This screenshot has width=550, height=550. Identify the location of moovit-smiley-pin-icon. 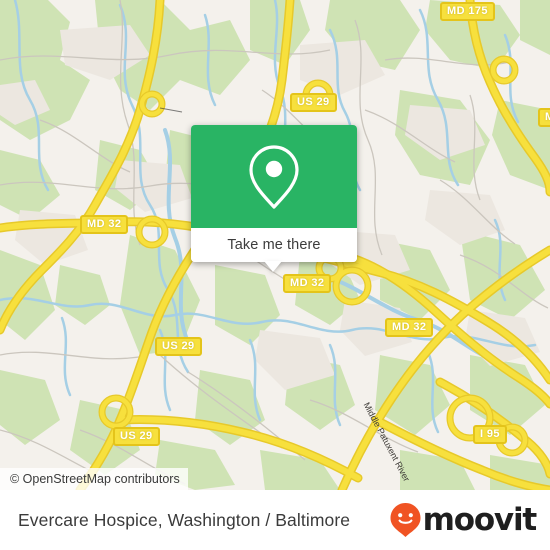
(405, 520).